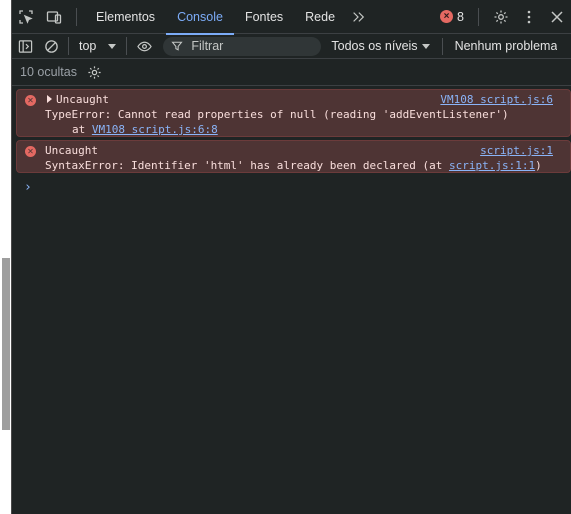 The height and width of the screenshot is (514, 571). What do you see at coordinates (144, 46) in the screenshot?
I see `live-expression-eye-icon` at bounding box center [144, 46].